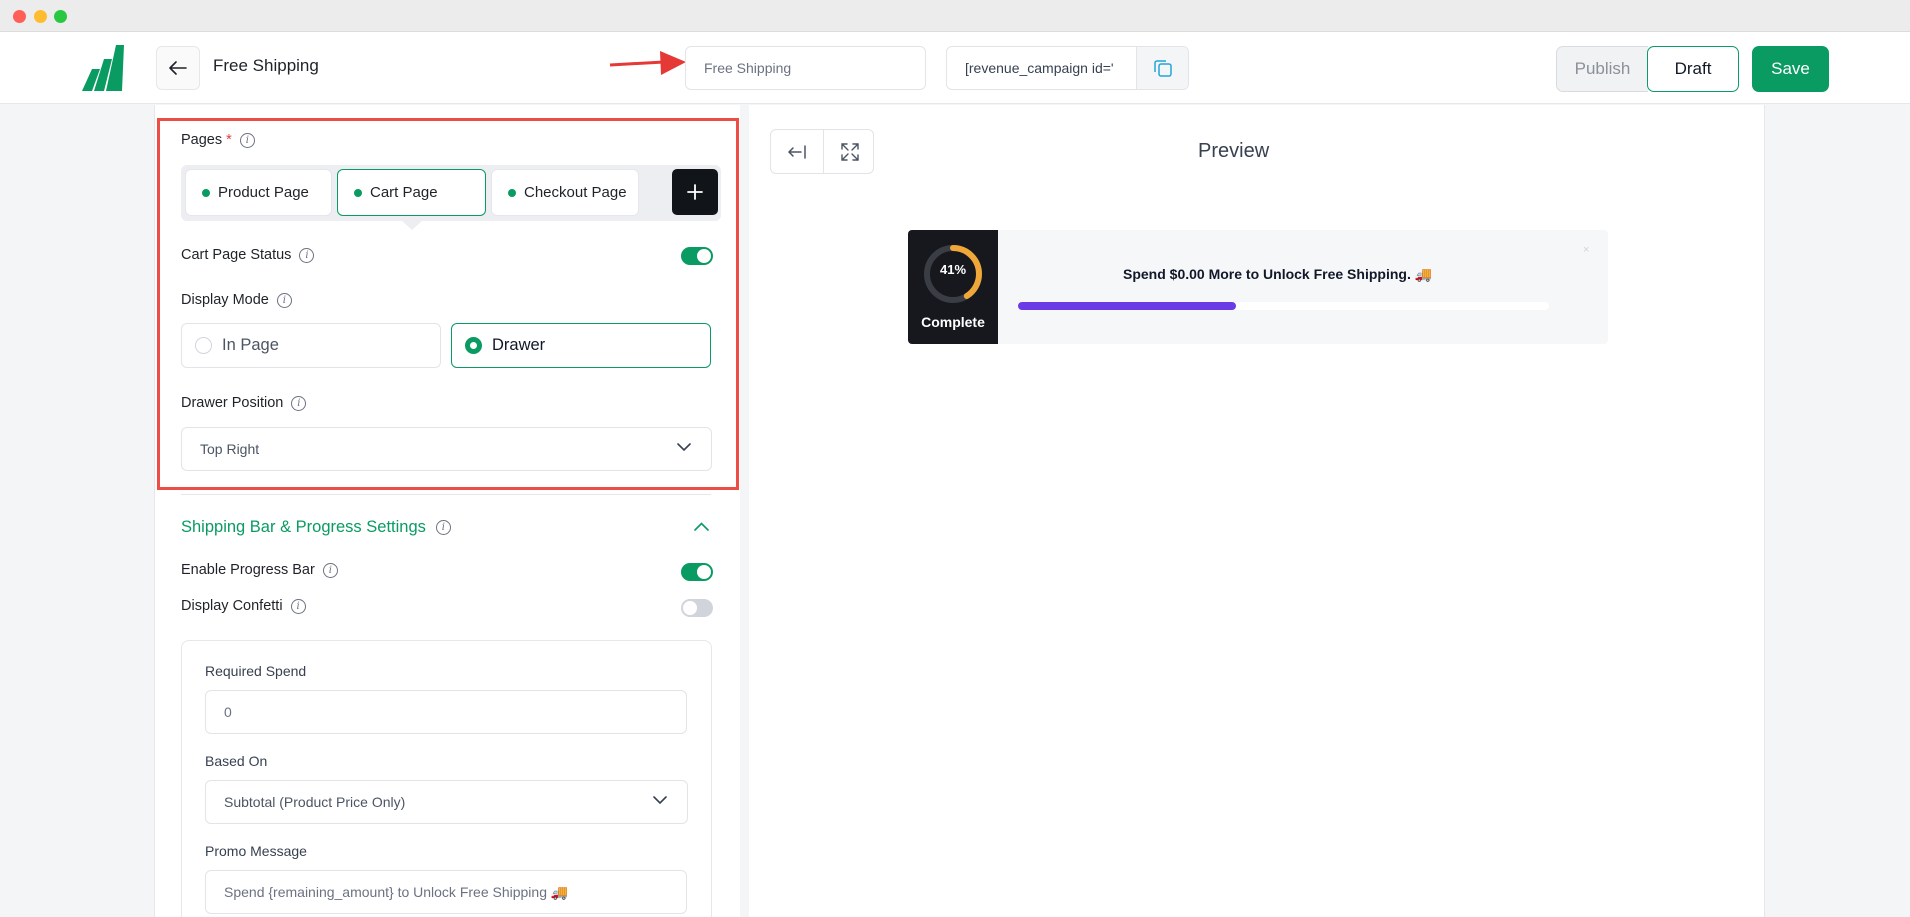 The width and height of the screenshot is (1910, 917). What do you see at coordinates (77, 511) in the screenshot?
I see `left-gutter` at bounding box center [77, 511].